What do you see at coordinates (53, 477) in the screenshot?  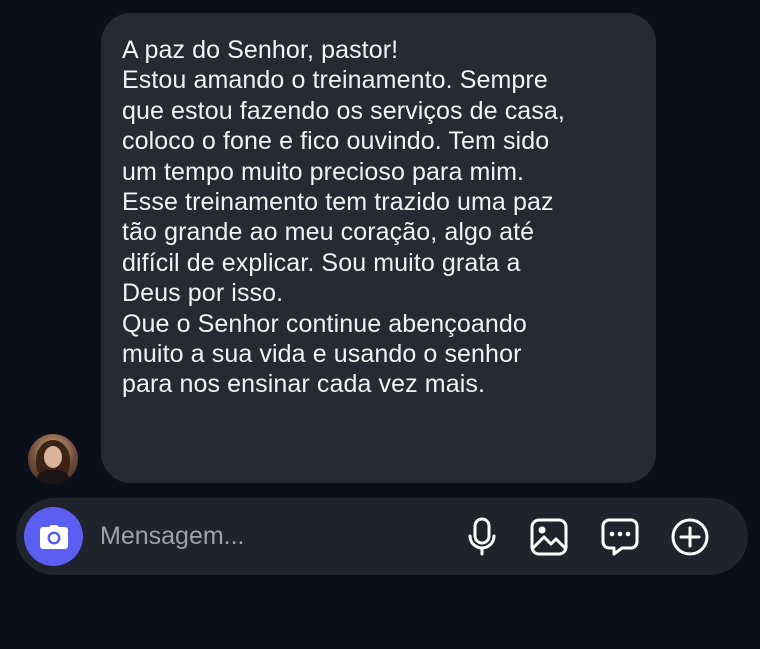 I see `avatar-body` at bounding box center [53, 477].